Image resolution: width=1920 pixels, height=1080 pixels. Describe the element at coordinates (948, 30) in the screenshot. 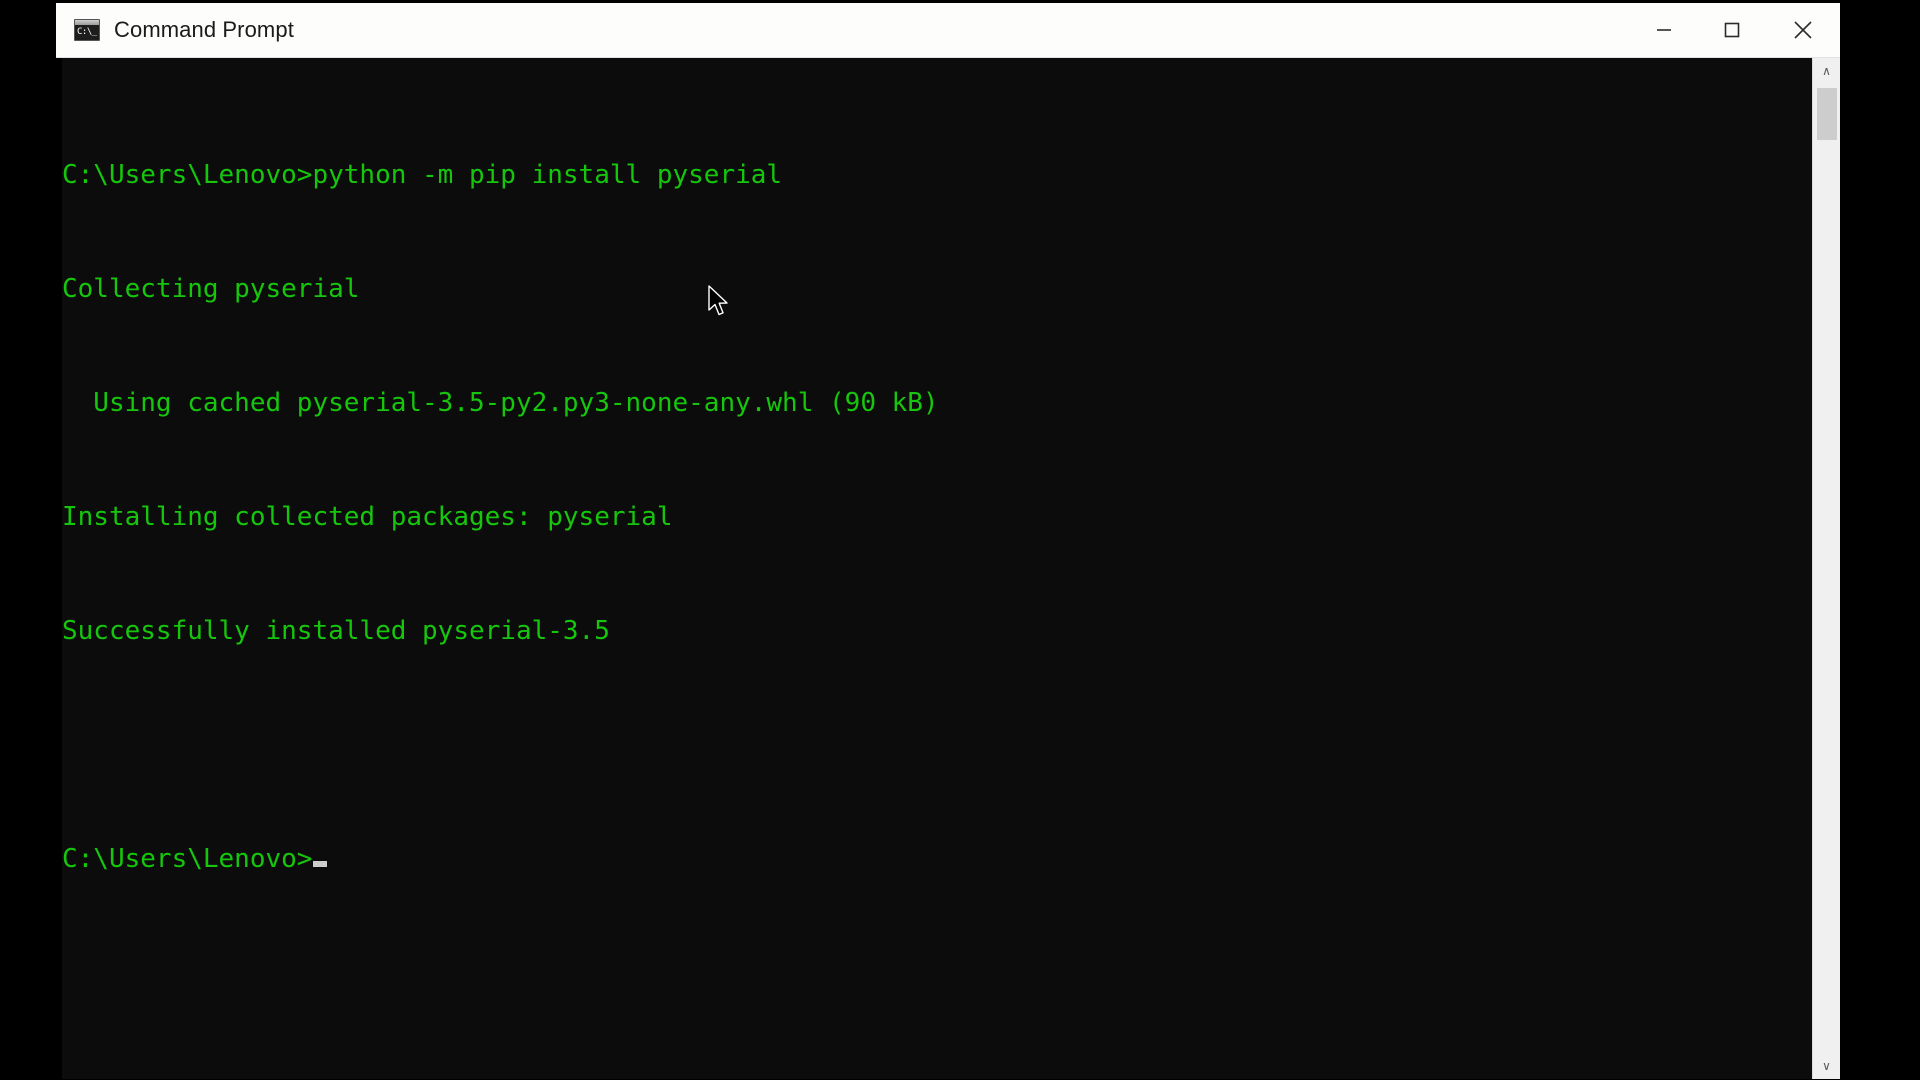

I see `window-title-bar: C:\_ Command Prompt` at that location.